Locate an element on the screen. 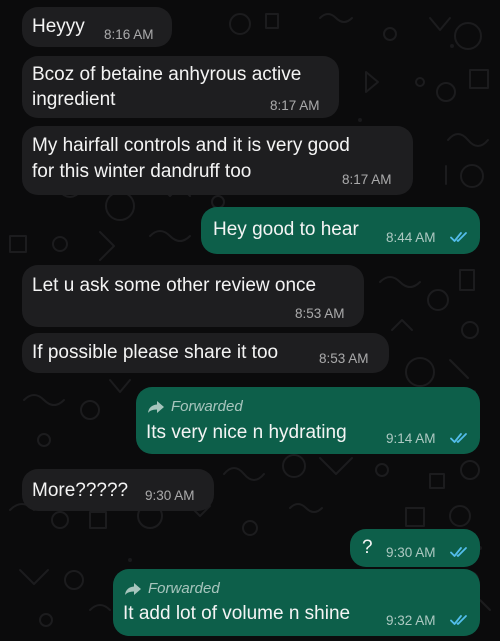  message-text-line: for this winter dandruff too is located at coordinates (142, 171).